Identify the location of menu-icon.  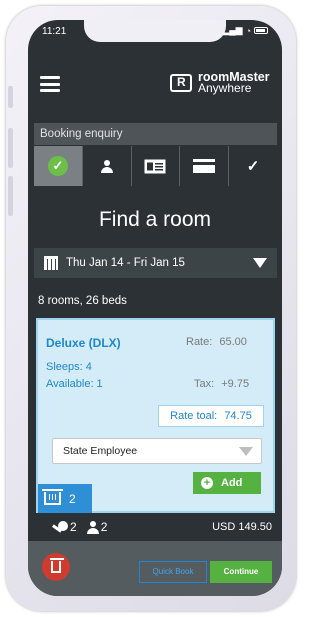
(50, 84).